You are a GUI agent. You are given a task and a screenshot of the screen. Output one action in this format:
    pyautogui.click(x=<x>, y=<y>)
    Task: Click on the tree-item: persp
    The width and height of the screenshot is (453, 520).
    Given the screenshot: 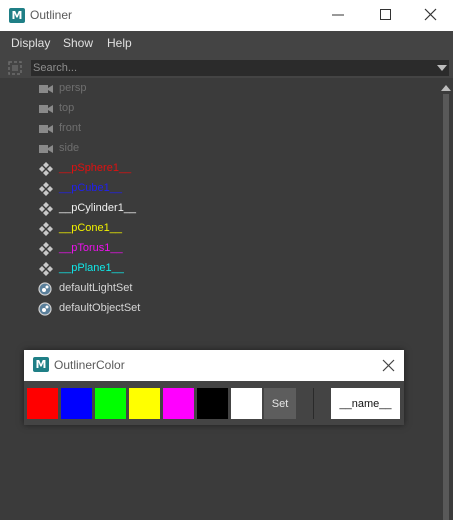 What is the action you would take?
    pyautogui.click(x=219, y=89)
    